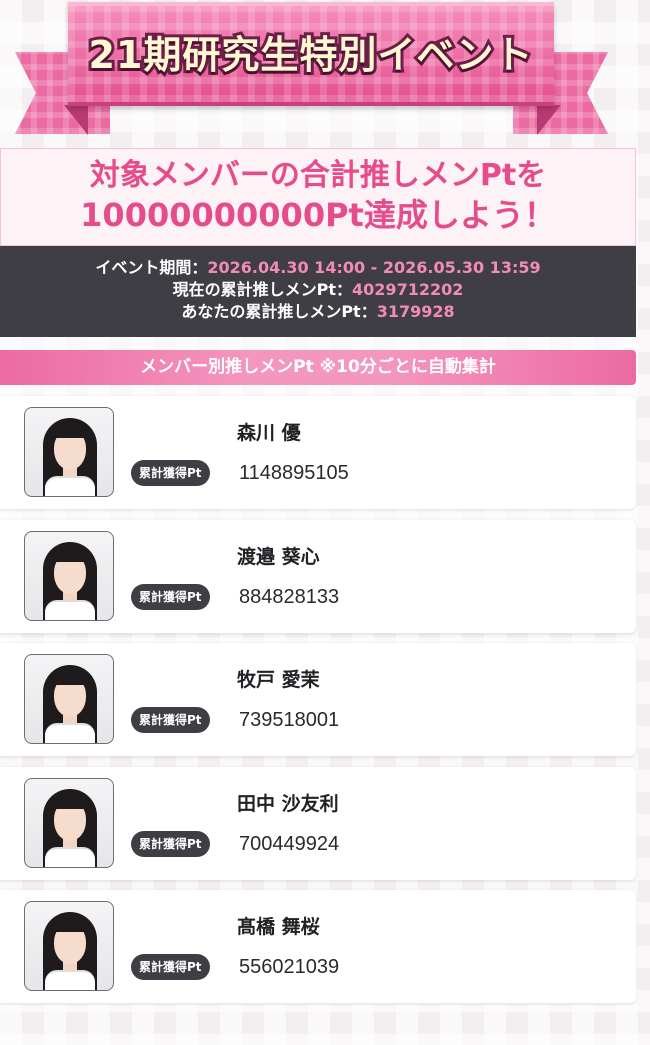 The height and width of the screenshot is (1045, 650). What do you see at coordinates (278, 556) in the screenshot?
I see `member-name: 渡邉 葵心` at bounding box center [278, 556].